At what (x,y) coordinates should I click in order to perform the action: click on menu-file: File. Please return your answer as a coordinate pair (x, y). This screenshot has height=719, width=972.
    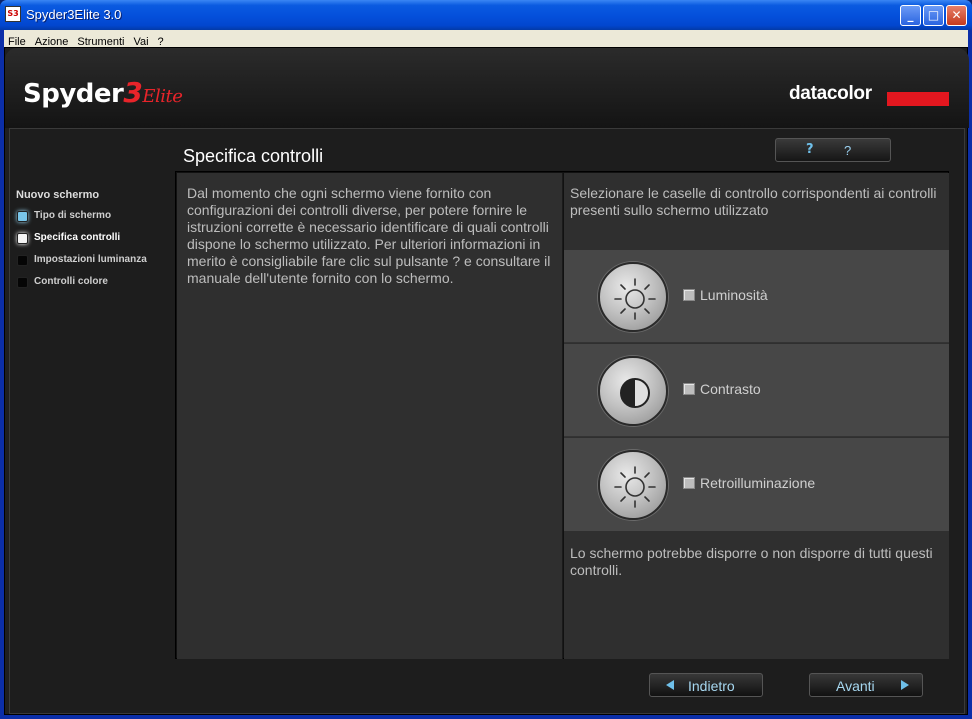
    Looking at the image, I should click on (17, 41).